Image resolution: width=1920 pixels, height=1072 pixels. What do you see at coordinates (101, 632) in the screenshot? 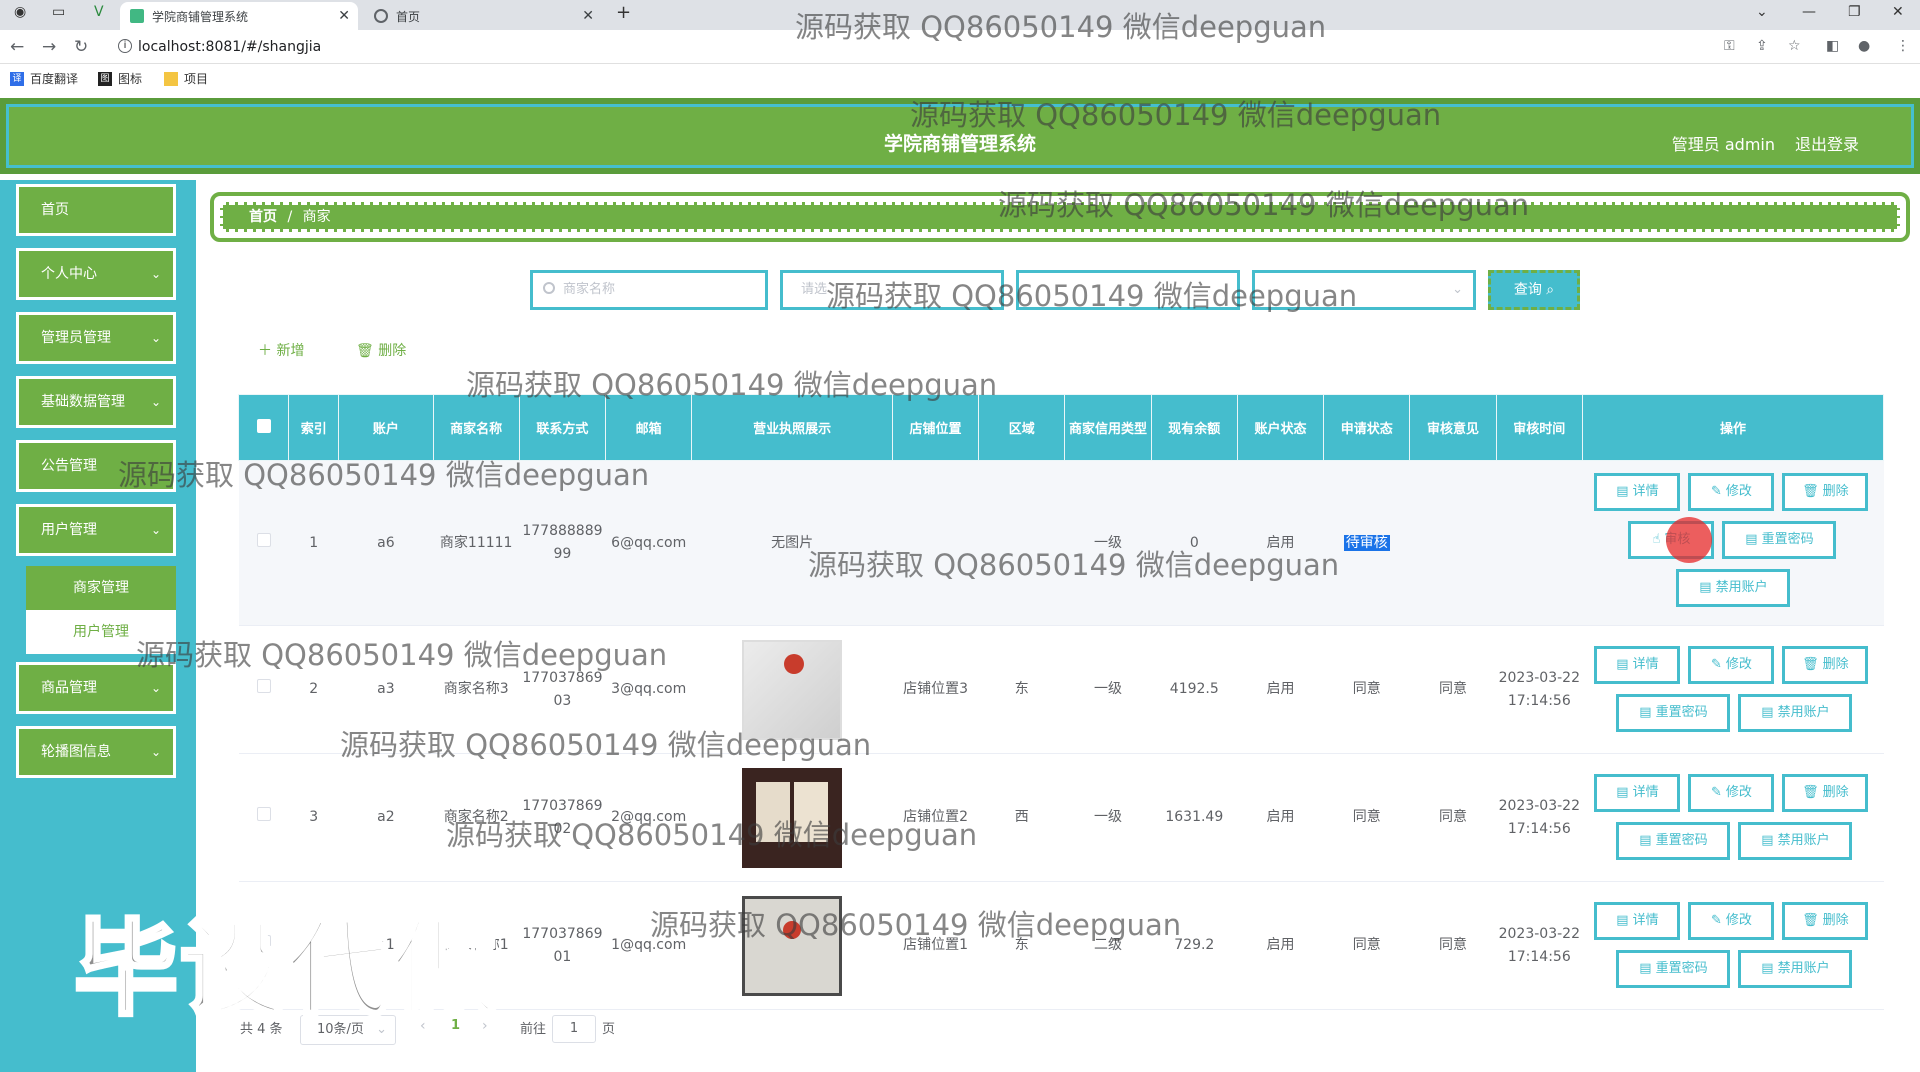
I see `sidebar-subitem-users: 用户管理` at bounding box center [101, 632].